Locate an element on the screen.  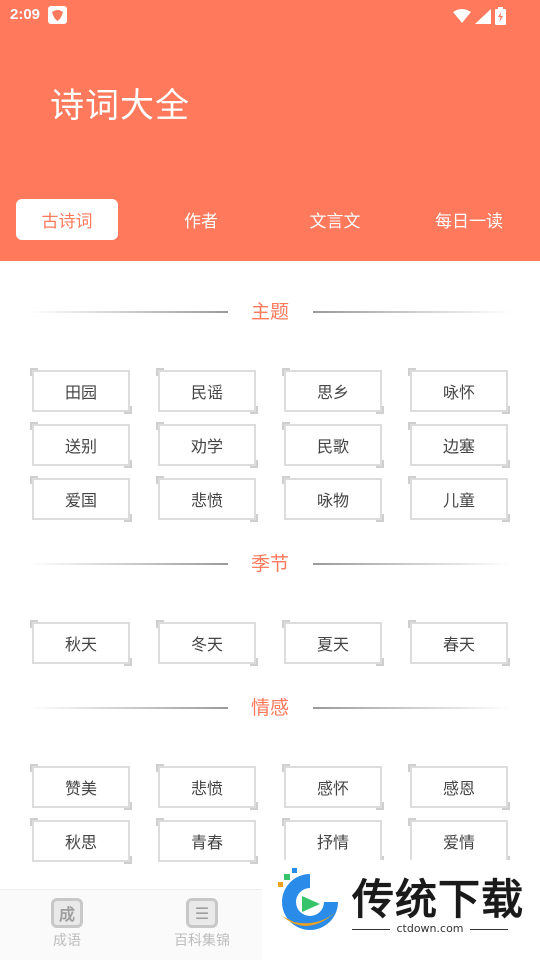
tag-button: 夏天 is located at coordinates (333, 643).